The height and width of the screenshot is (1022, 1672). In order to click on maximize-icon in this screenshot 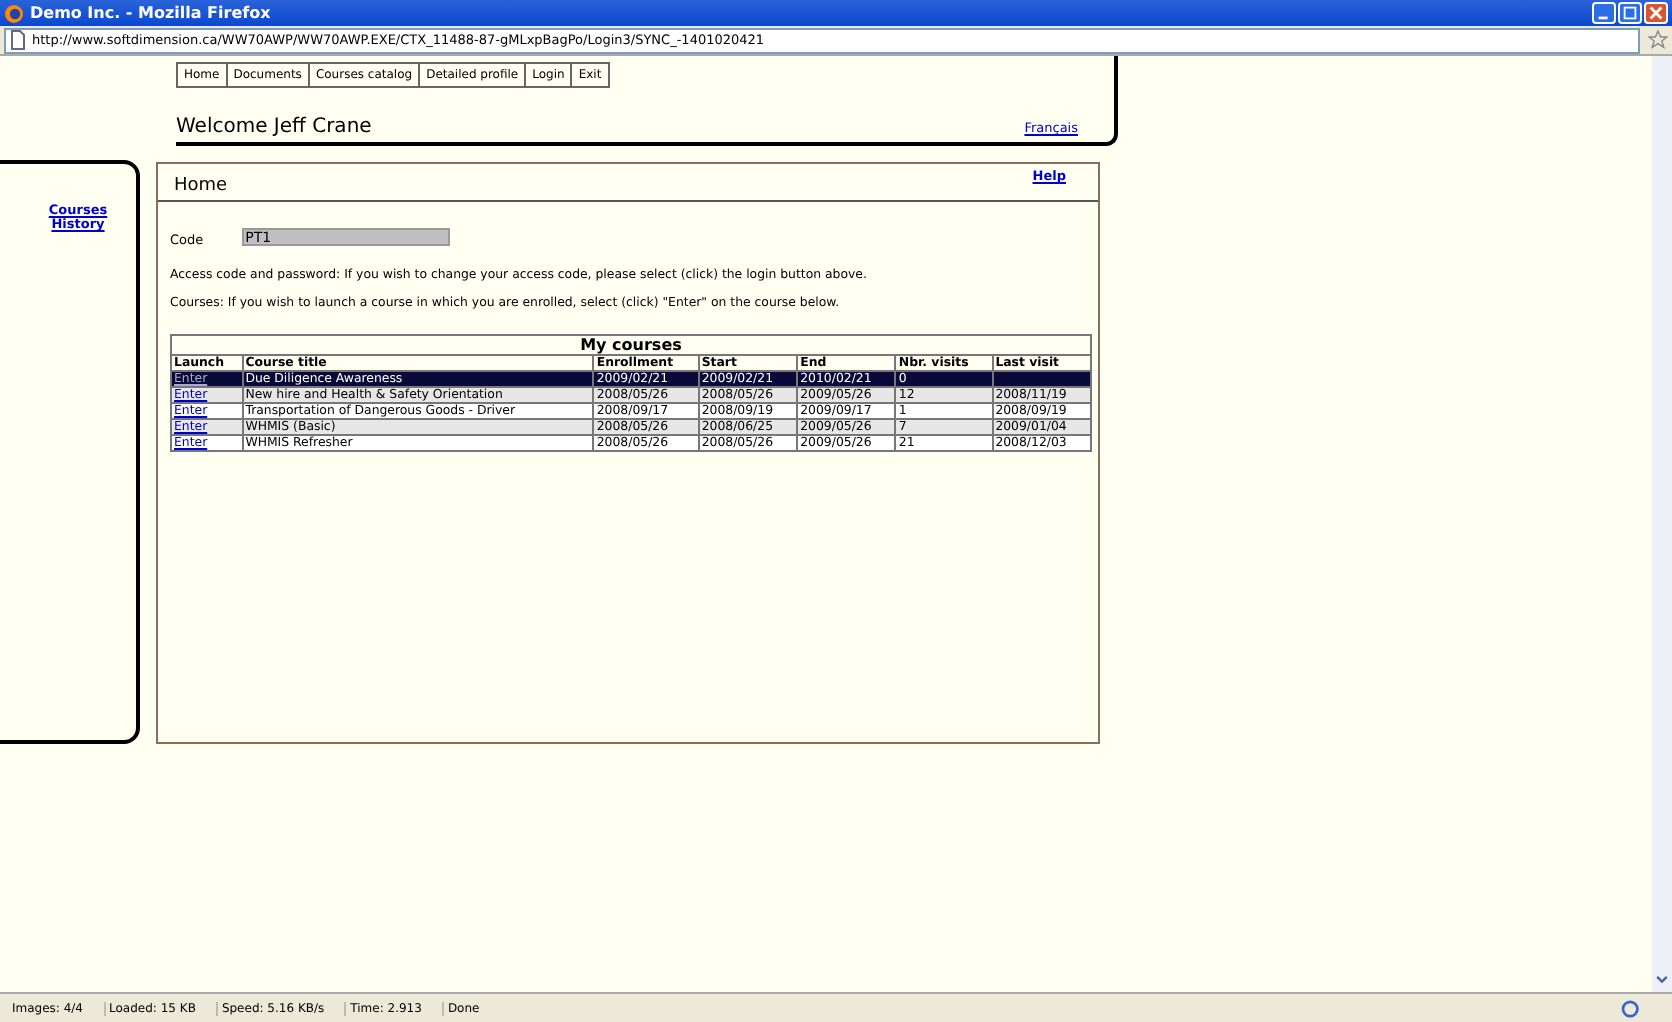, I will do `click(1630, 13)`.